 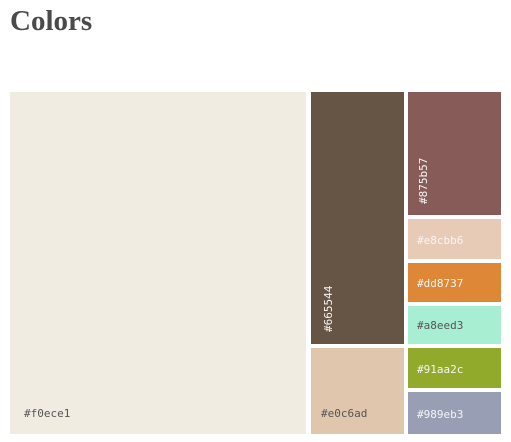 I want to click on swatch-label: #91aa2c, so click(x=440, y=369).